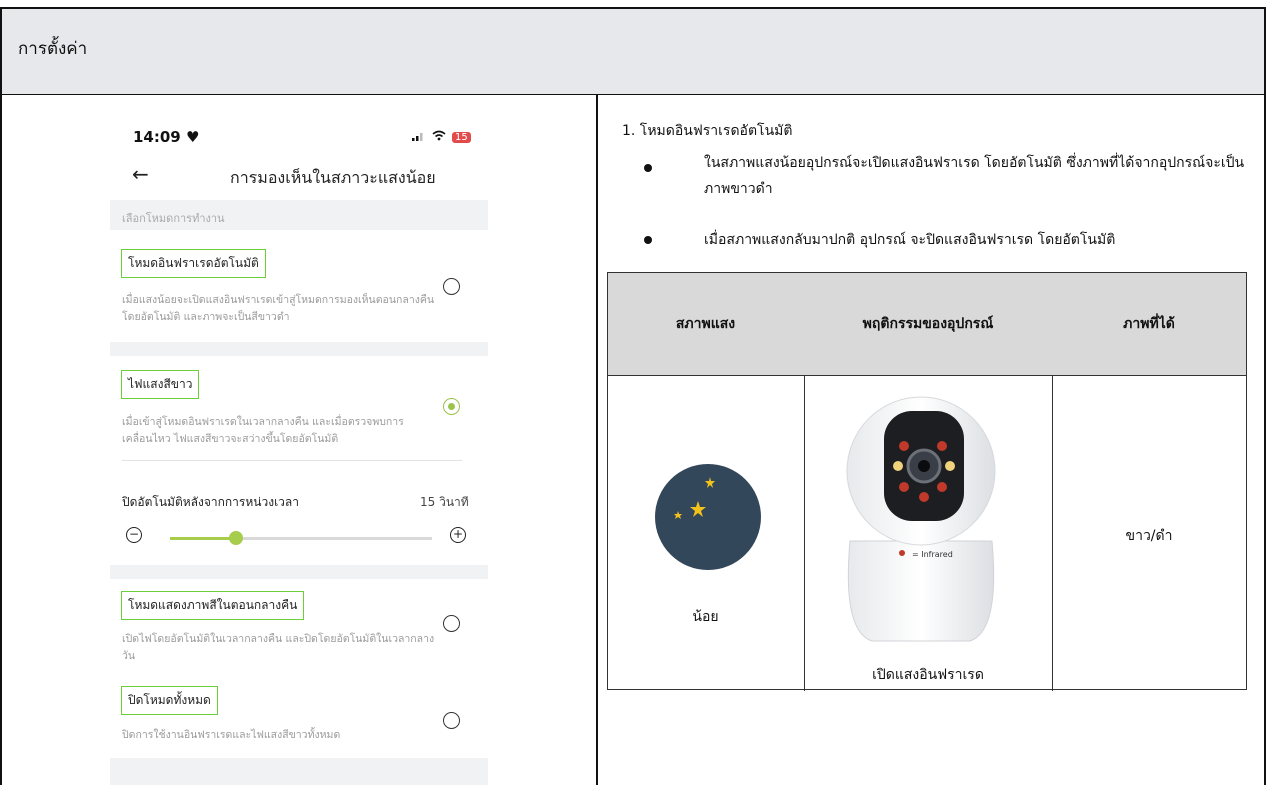 The height and width of the screenshot is (785, 1268). Describe the element at coordinates (439, 137) in the screenshot. I see `wifi-icon` at that location.